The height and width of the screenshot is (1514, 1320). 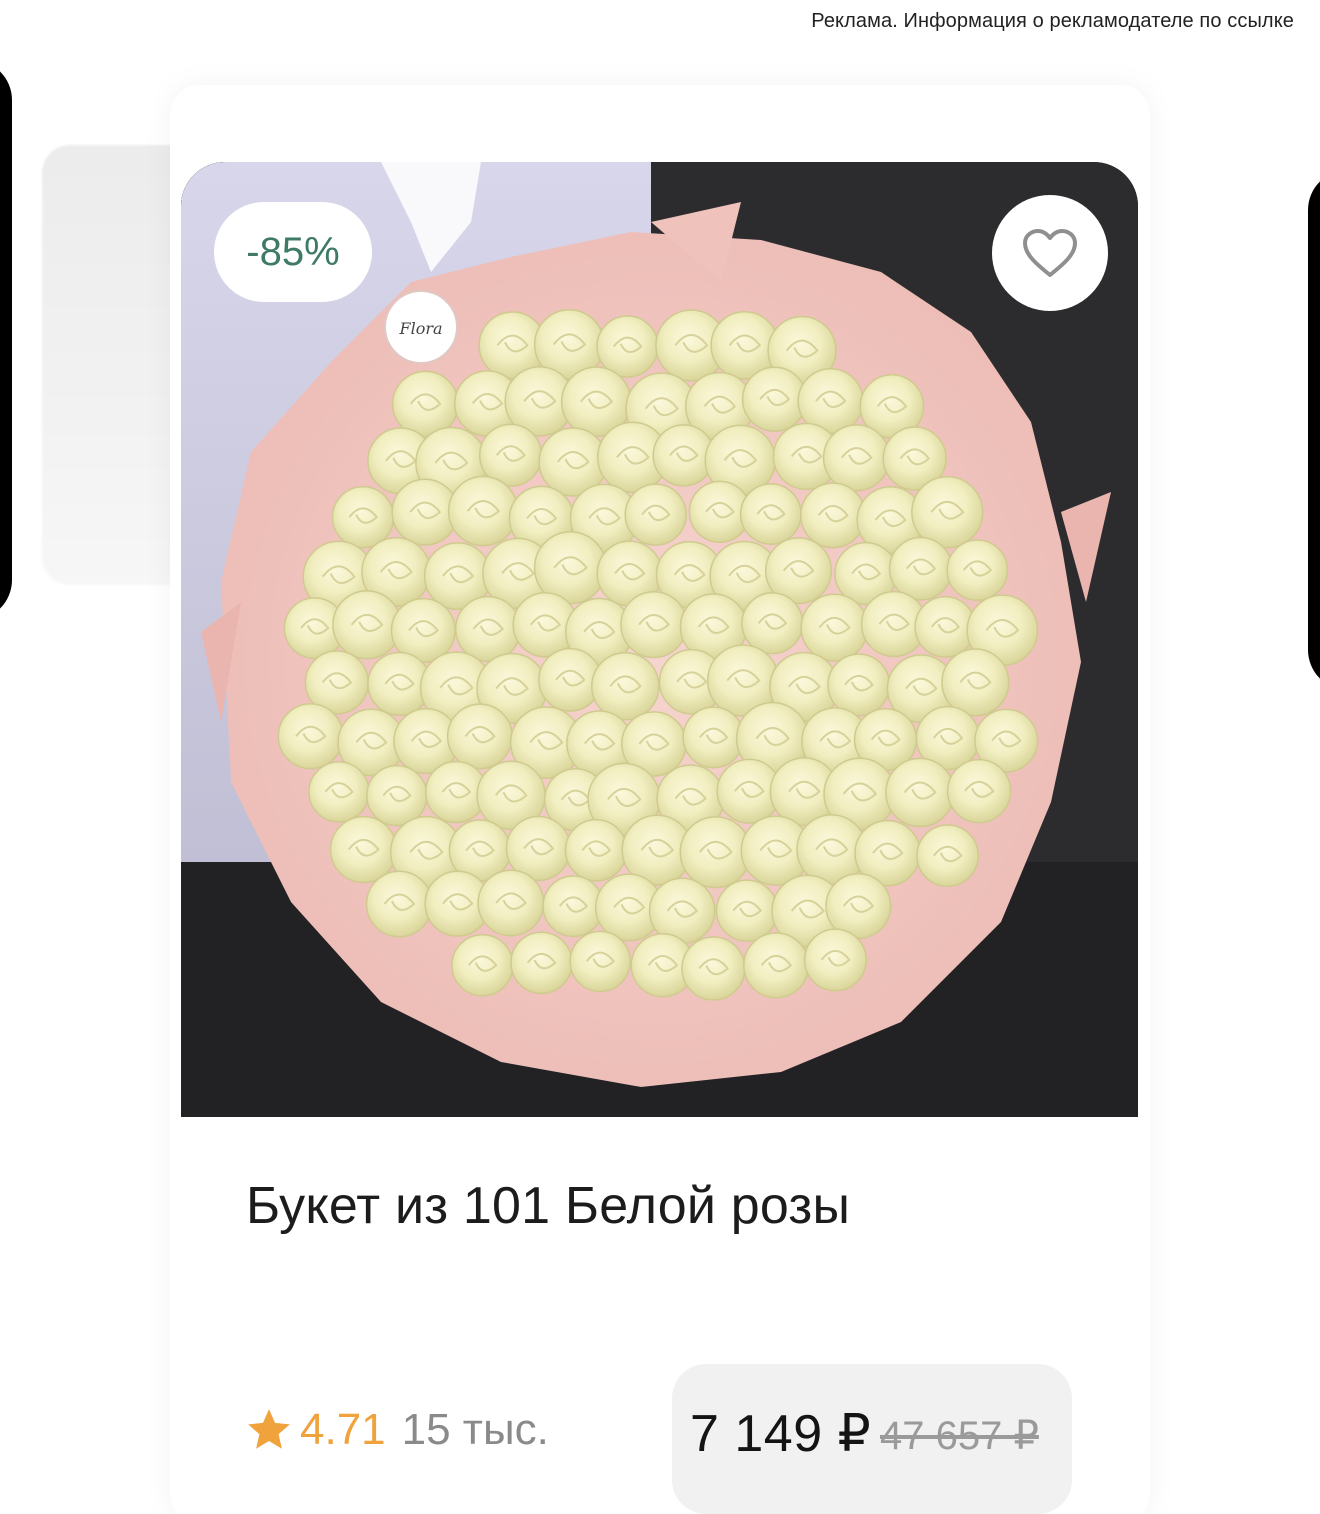 What do you see at coordinates (781, 1434) in the screenshot?
I see `price-current: 7 149 ₽` at bounding box center [781, 1434].